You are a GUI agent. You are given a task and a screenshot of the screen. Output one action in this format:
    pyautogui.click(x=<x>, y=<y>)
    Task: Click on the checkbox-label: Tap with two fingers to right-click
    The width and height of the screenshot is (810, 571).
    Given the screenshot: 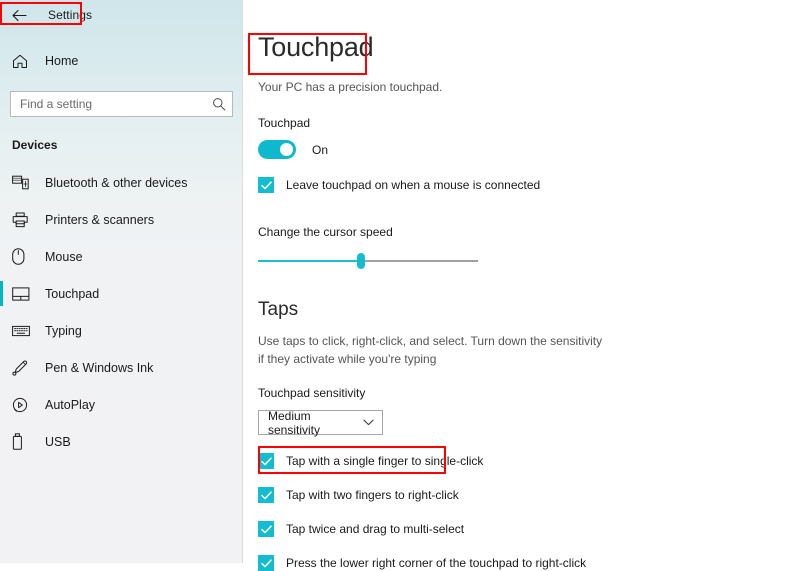 What is the action you would take?
    pyautogui.click(x=372, y=495)
    